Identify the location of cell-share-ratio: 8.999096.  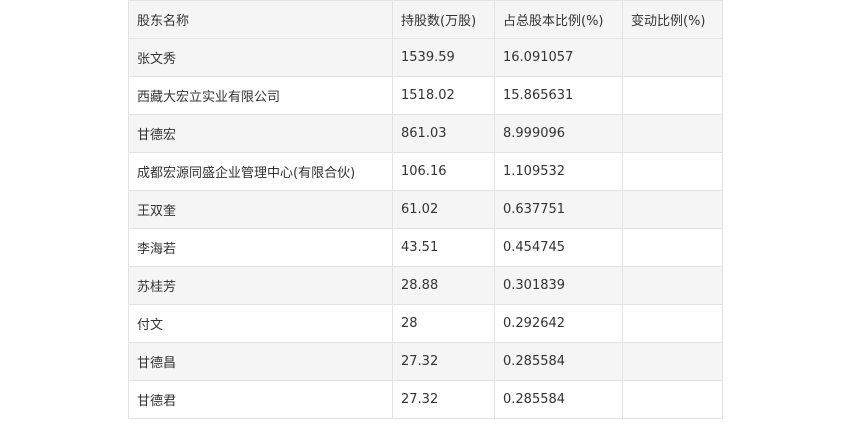
(558, 133).